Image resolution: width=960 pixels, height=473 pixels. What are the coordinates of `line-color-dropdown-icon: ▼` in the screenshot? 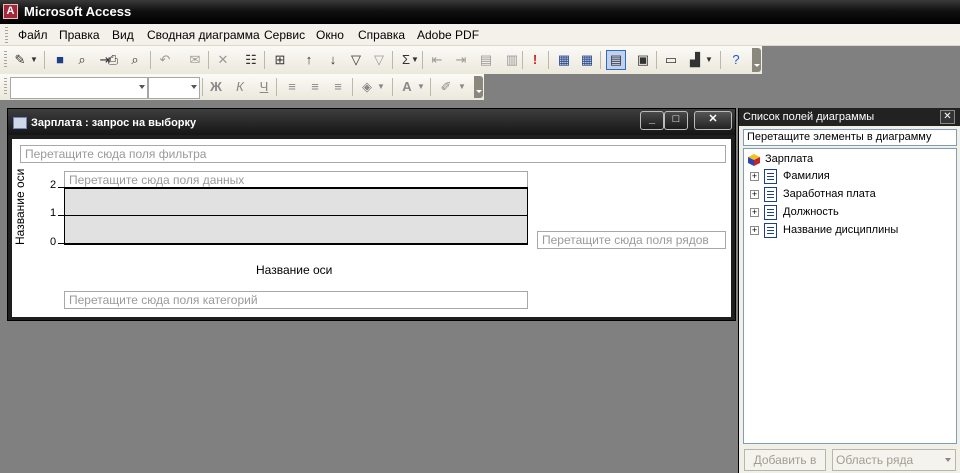 It's located at (462, 87).